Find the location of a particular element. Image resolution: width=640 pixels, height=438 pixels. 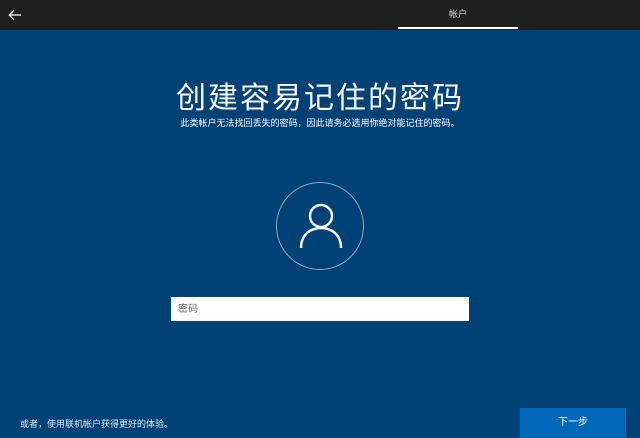

arrow-left-icon is located at coordinates (14, 15).